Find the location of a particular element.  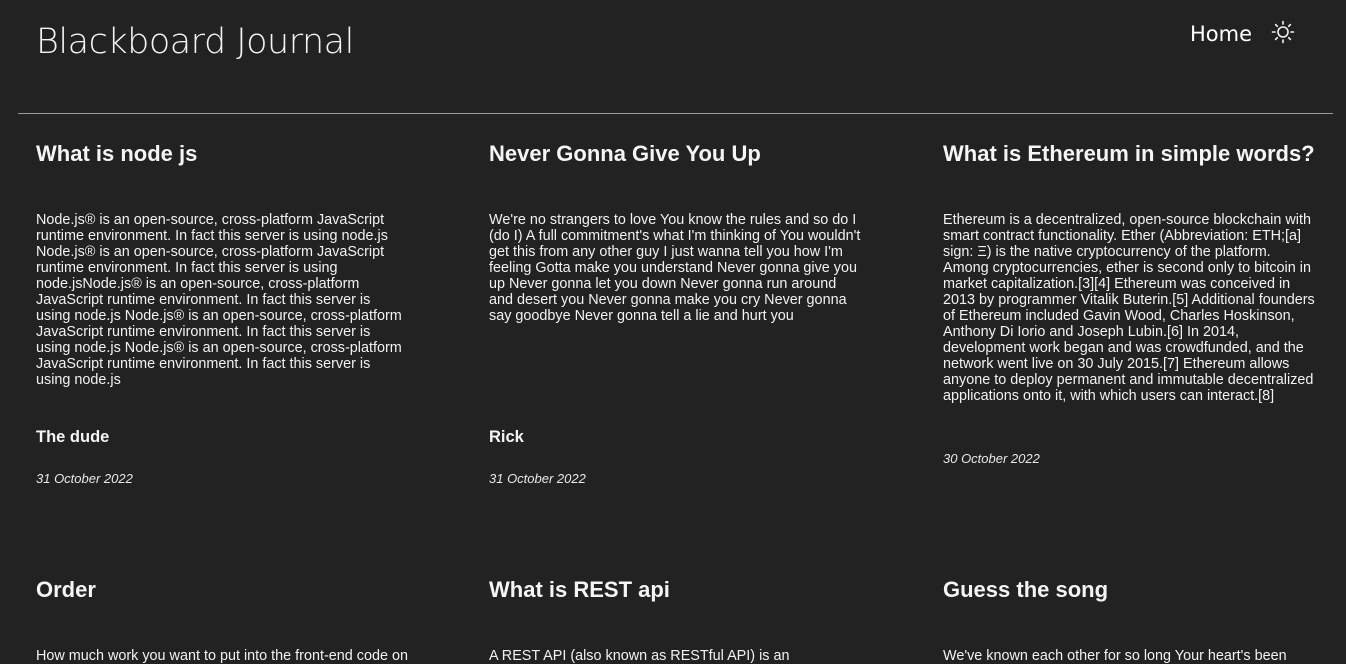

post-author: The dude is located at coordinates (73, 437).